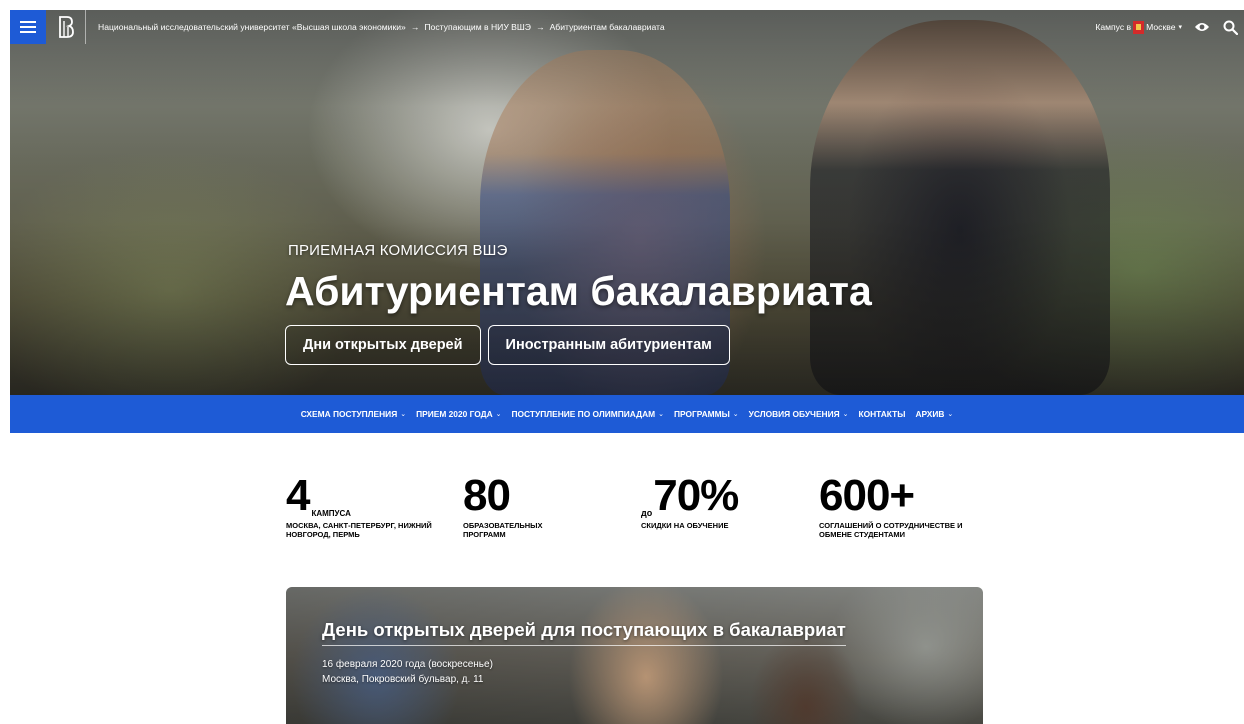  What do you see at coordinates (407, 664) in the screenshot?
I see `promo-date: 16 февраля 2020 года (воскресенье)` at bounding box center [407, 664].